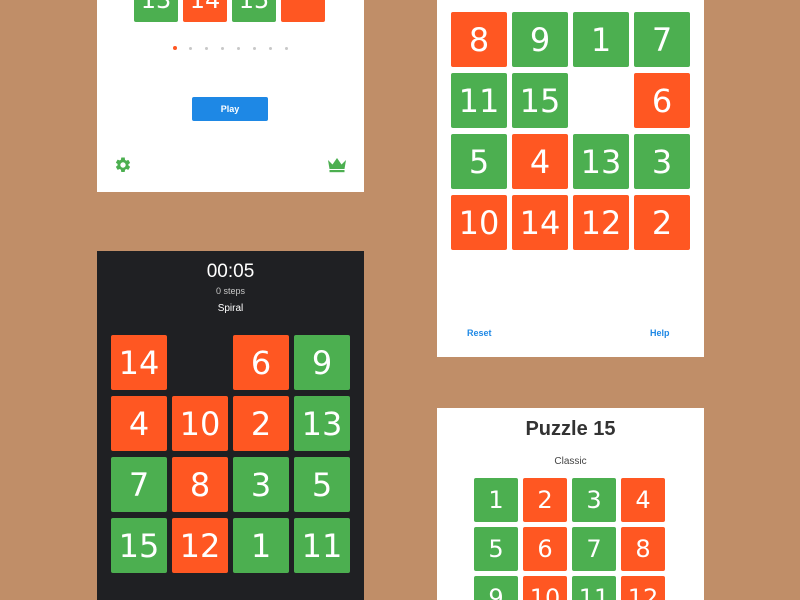 This screenshot has width=800, height=600. Describe the element at coordinates (123, 165) in the screenshot. I see `gear-icon` at that location.